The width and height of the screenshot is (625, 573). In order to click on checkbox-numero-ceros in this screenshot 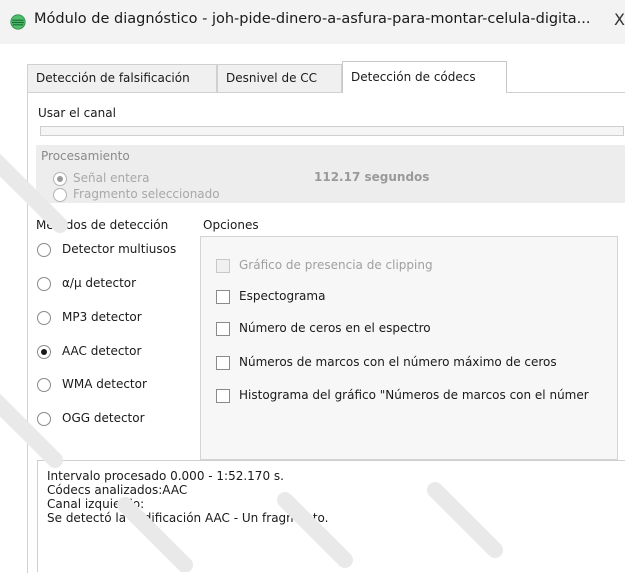, I will do `click(223, 329)`.